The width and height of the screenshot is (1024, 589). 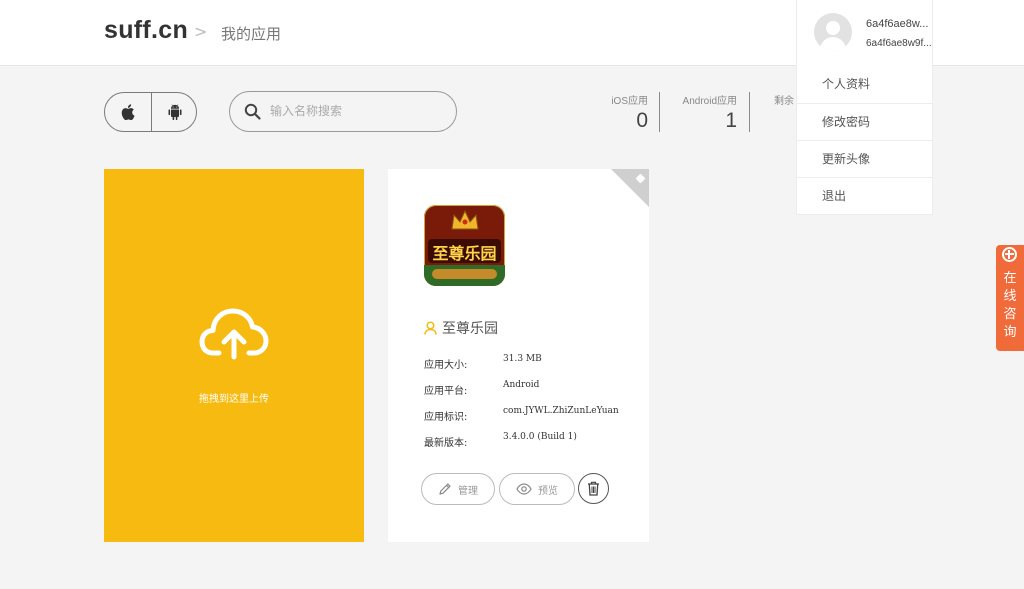 I want to click on android-icon, so click(x=174, y=112).